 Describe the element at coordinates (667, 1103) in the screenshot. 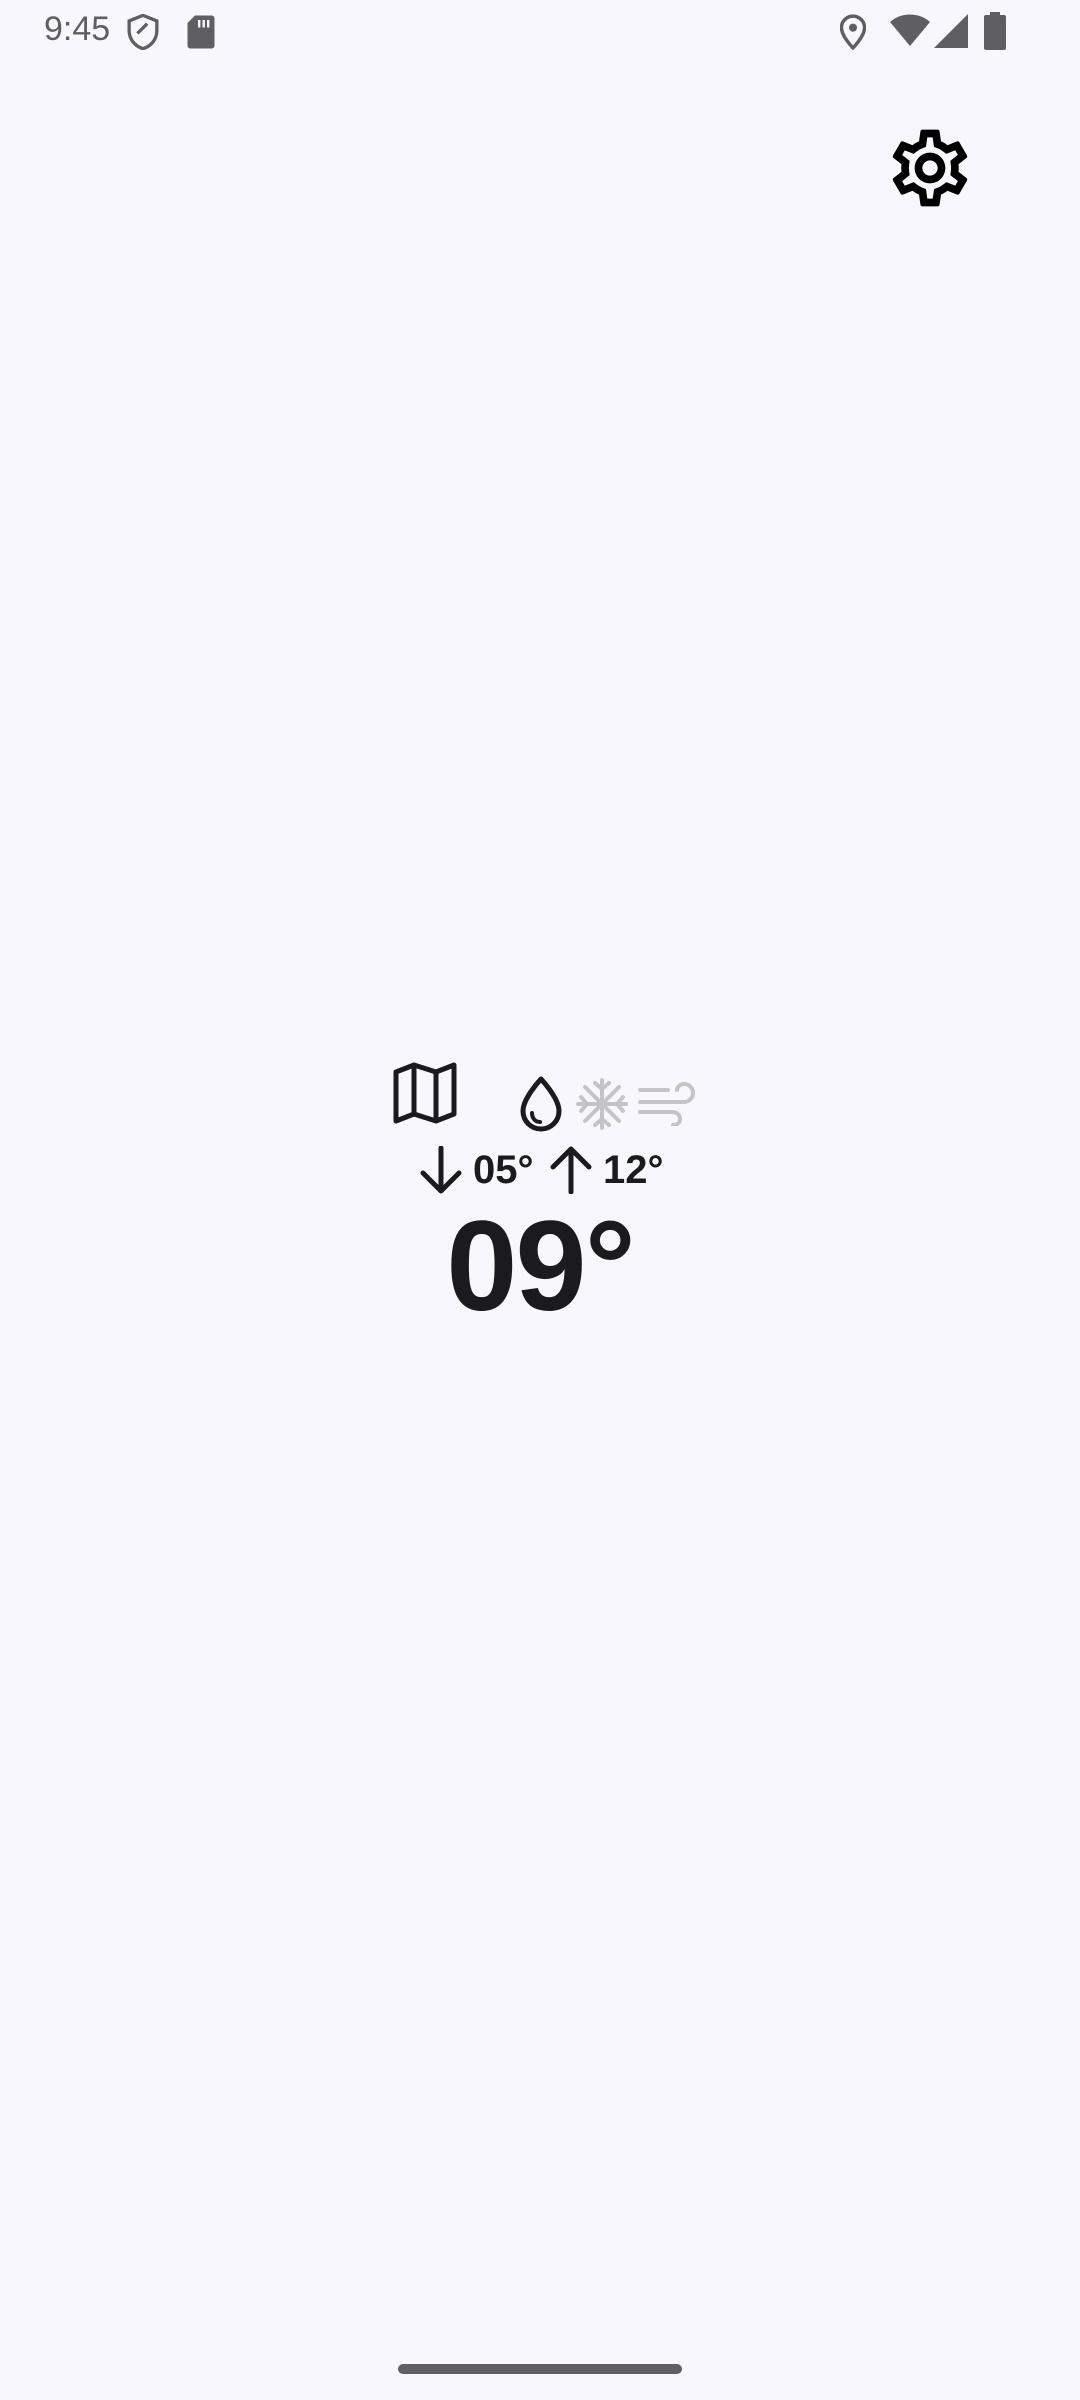

I see `wind-icon` at that location.